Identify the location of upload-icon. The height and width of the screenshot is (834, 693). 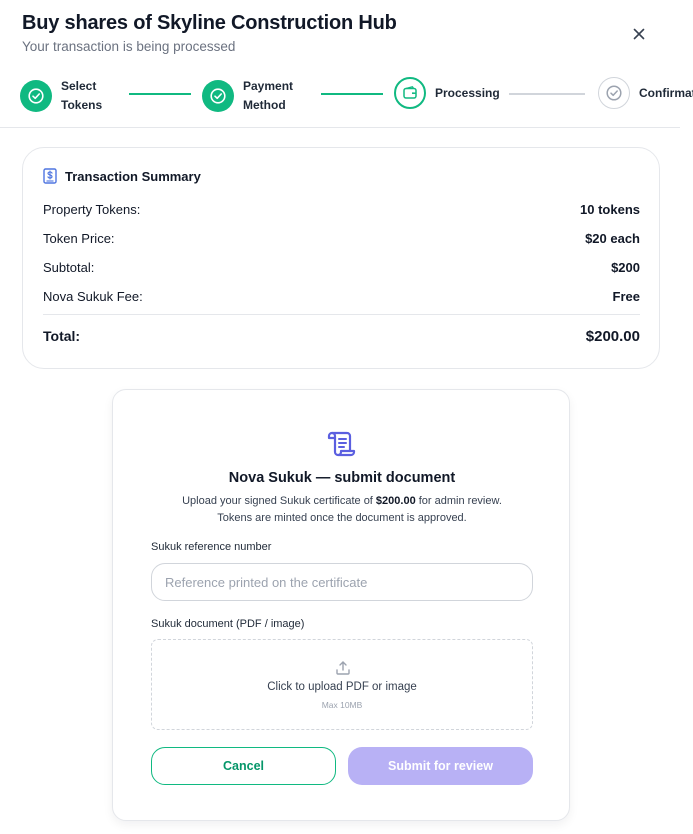
(343, 668).